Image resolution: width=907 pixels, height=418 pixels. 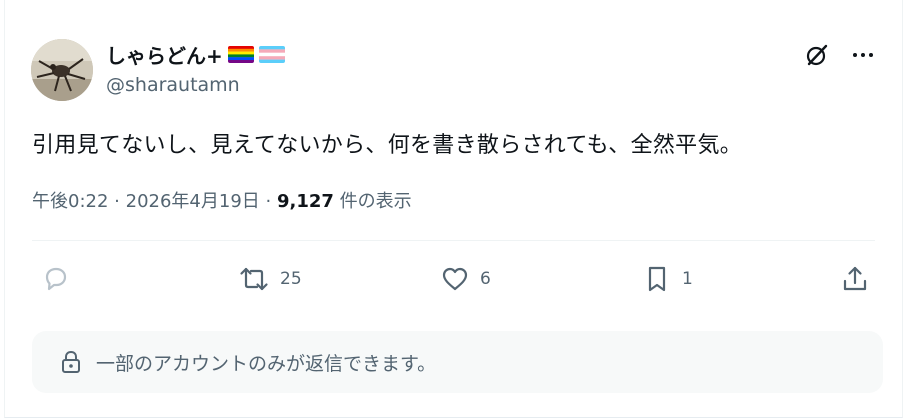 What do you see at coordinates (164, 54) in the screenshot?
I see `display-name: しゃらどん+` at bounding box center [164, 54].